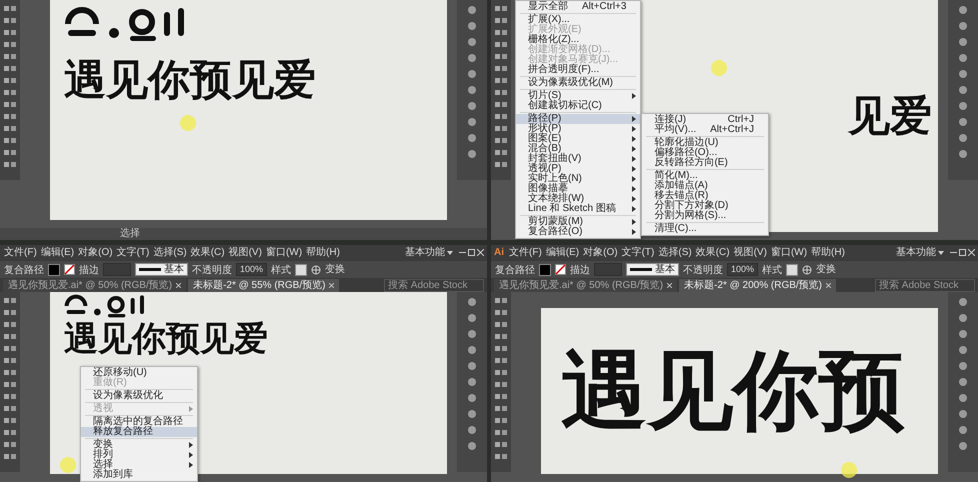  What do you see at coordinates (130, 234) in the screenshot?
I see `status-text: 选择` at bounding box center [130, 234].